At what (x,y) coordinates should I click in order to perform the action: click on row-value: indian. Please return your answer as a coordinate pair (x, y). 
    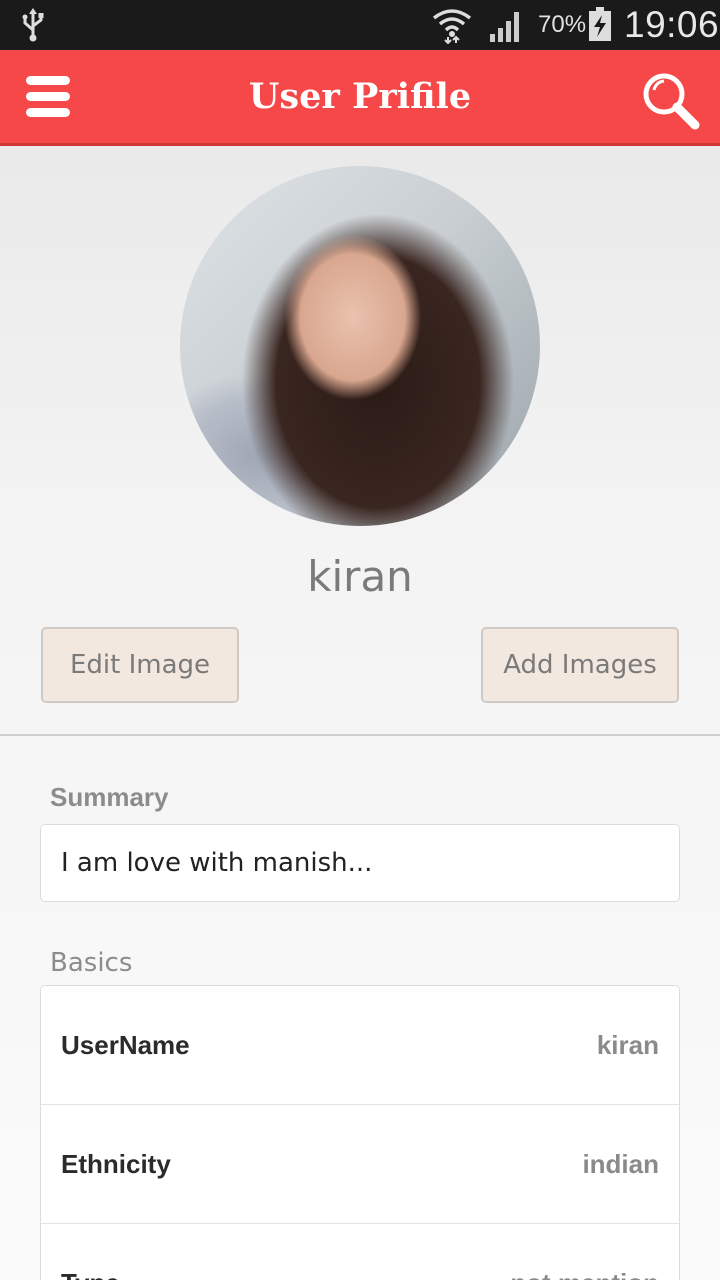
    Looking at the image, I should click on (620, 1164).